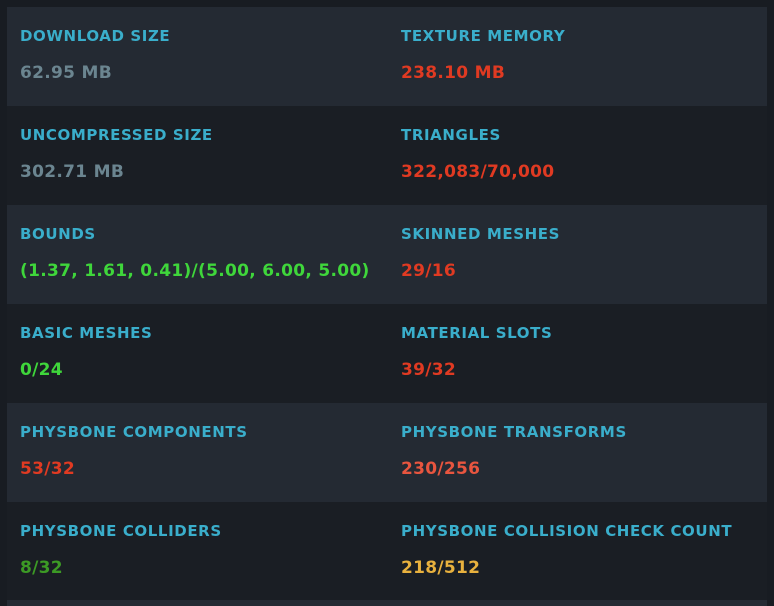 The image size is (774, 606). Describe the element at coordinates (197, 452) in the screenshot. I see `stat-physbone-components: PHYSBONE COMPONENTS 53/32` at that location.